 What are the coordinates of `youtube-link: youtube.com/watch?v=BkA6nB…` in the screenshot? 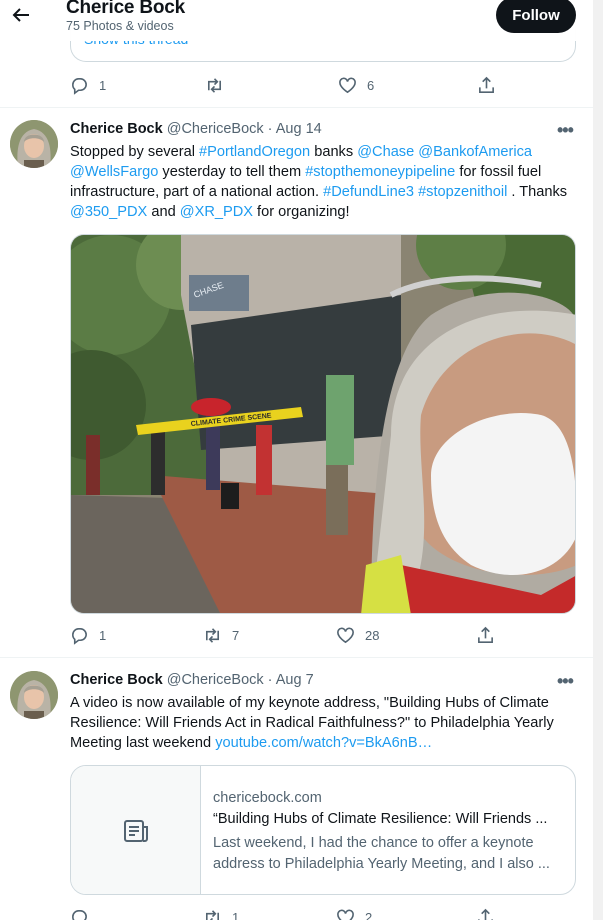 It's located at (323, 743).